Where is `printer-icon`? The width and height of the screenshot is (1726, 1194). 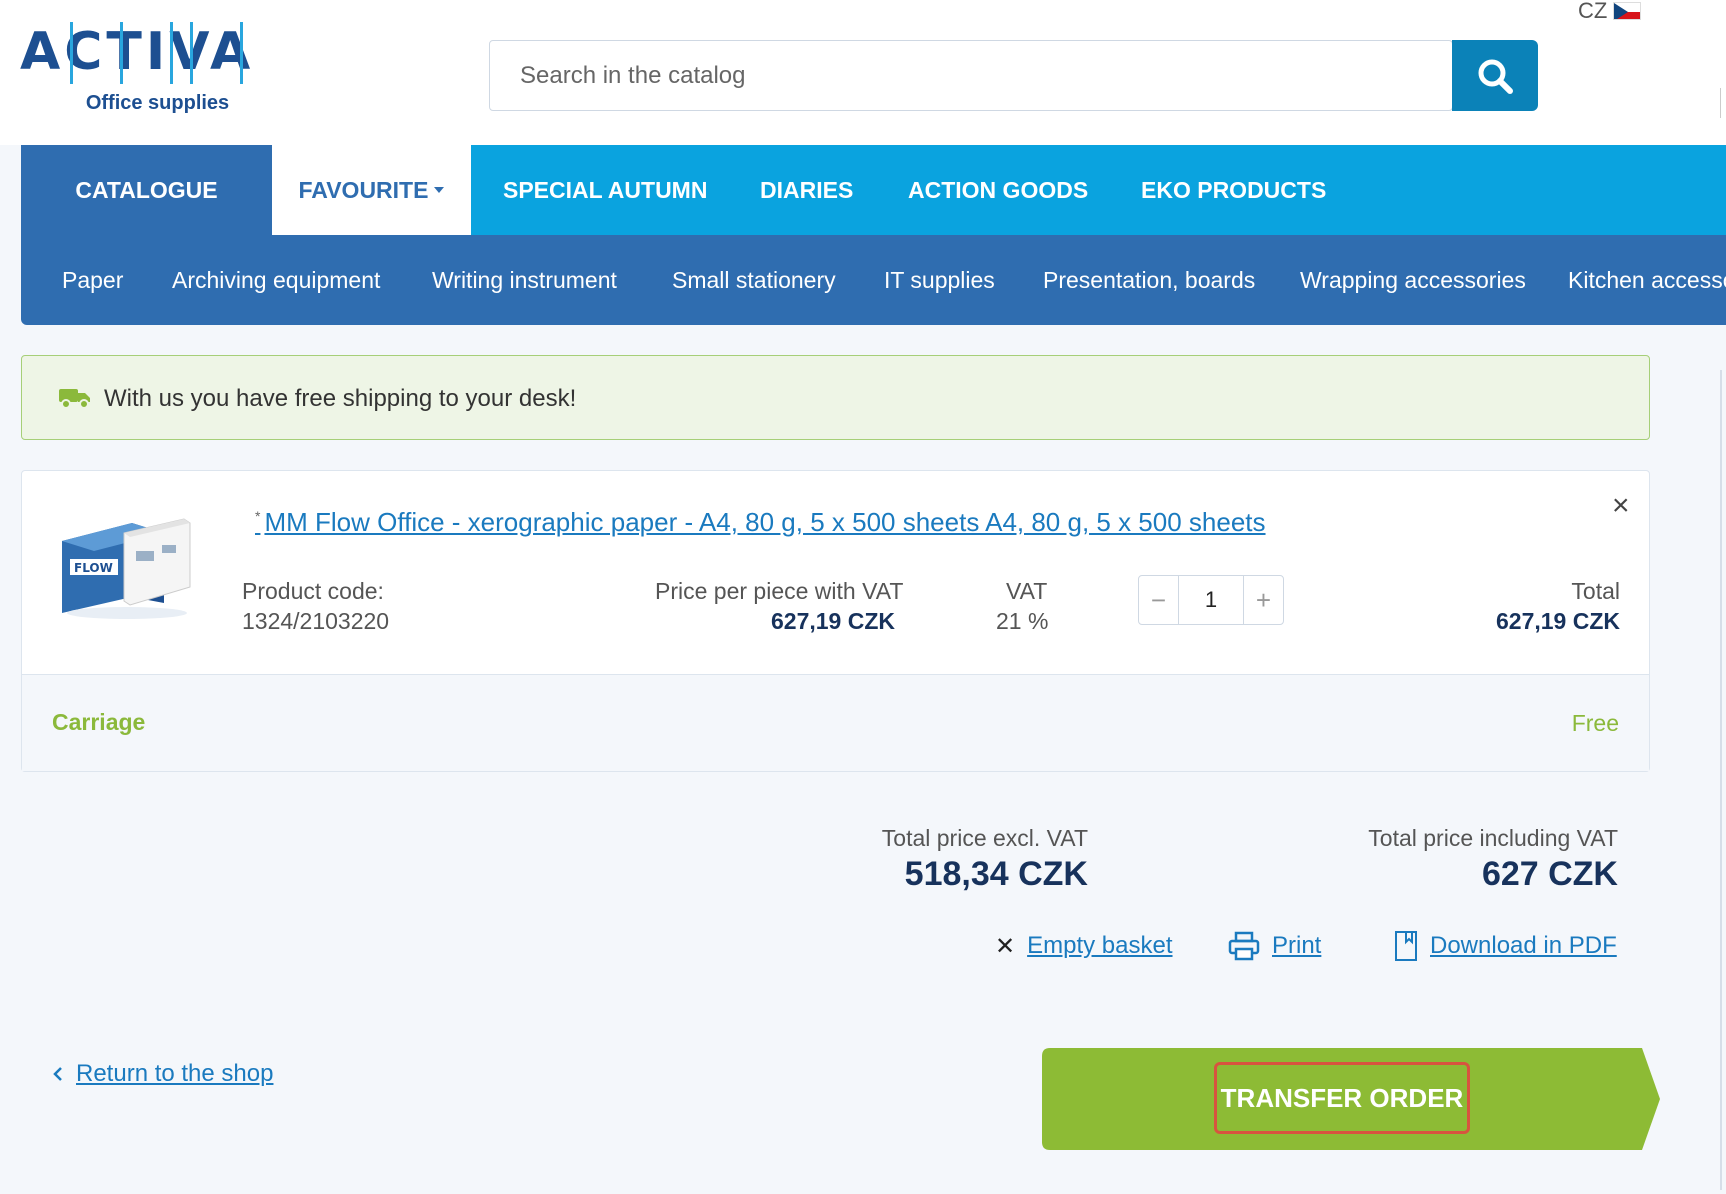
printer-icon is located at coordinates (1244, 946).